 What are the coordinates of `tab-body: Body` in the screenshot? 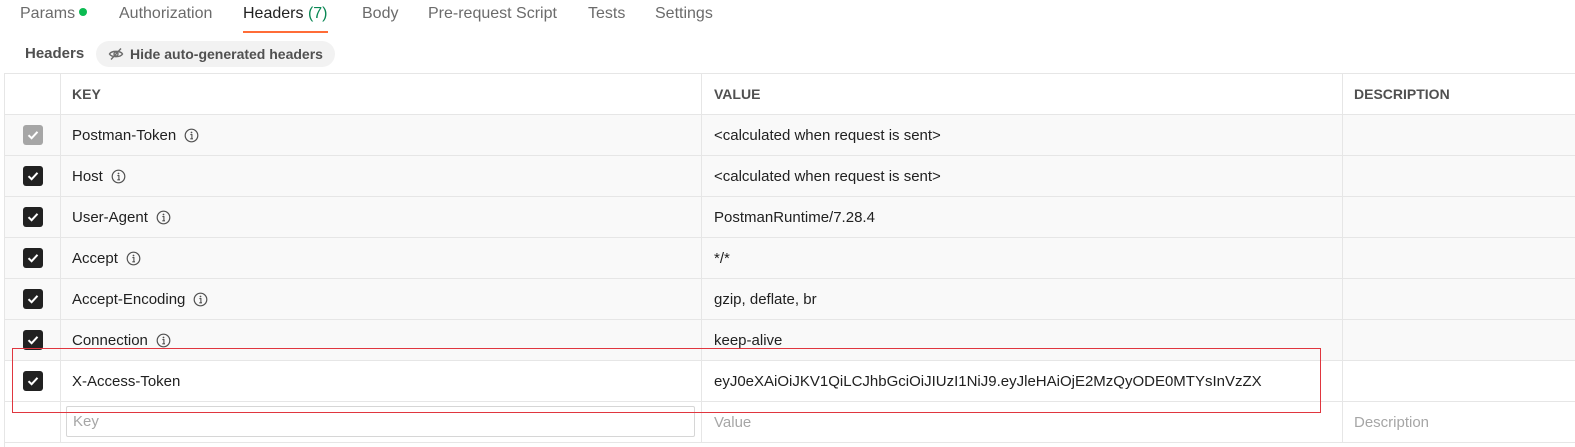 It's located at (380, 17).